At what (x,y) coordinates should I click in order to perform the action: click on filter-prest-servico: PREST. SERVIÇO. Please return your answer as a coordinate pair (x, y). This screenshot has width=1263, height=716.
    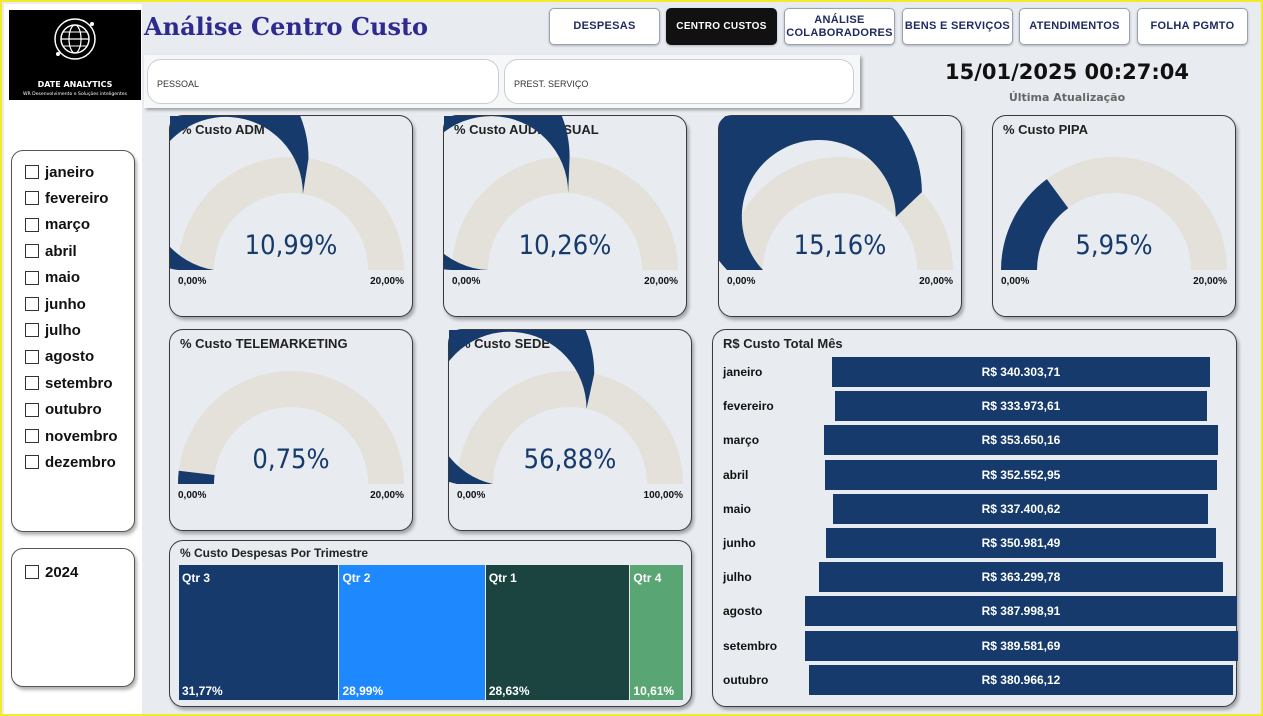
    Looking at the image, I should click on (679, 81).